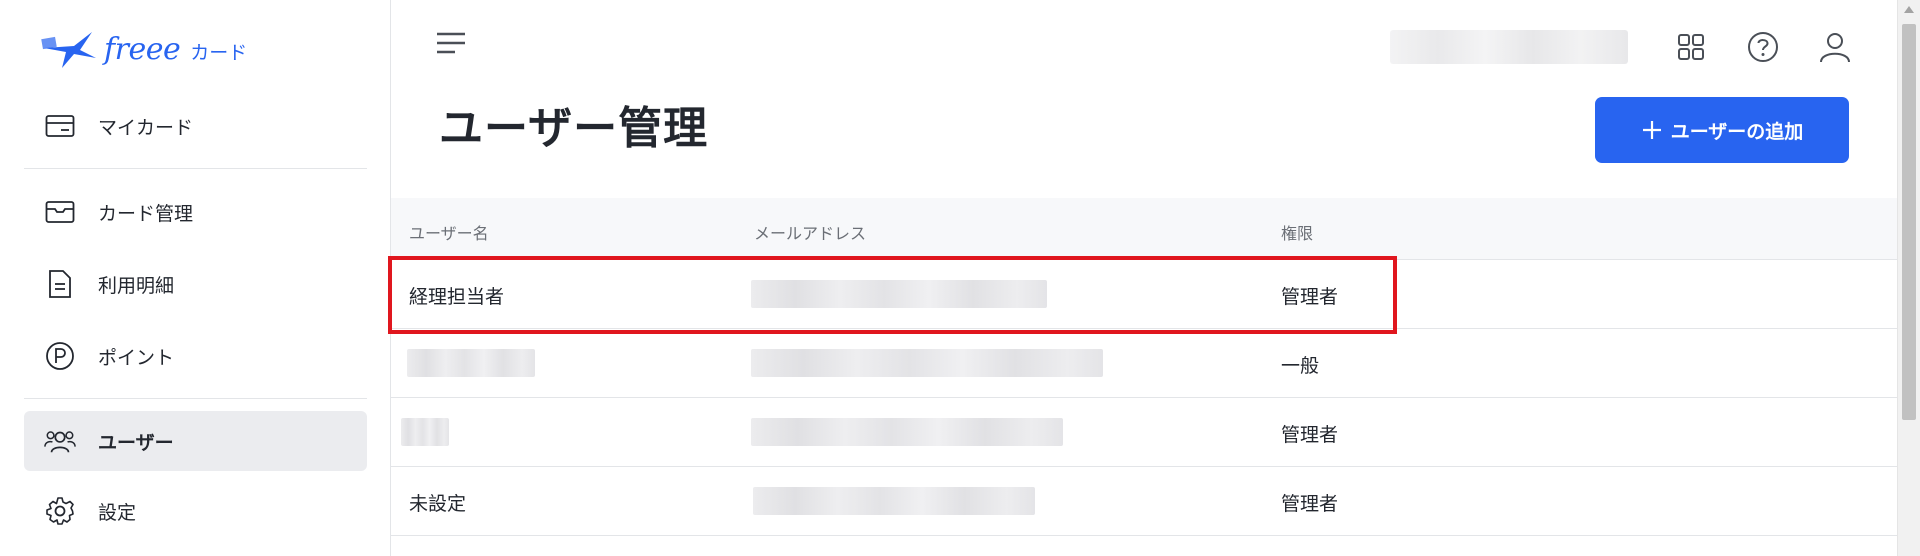 This screenshot has width=1920, height=556. I want to click on scroll-thumb, so click(1909, 222).